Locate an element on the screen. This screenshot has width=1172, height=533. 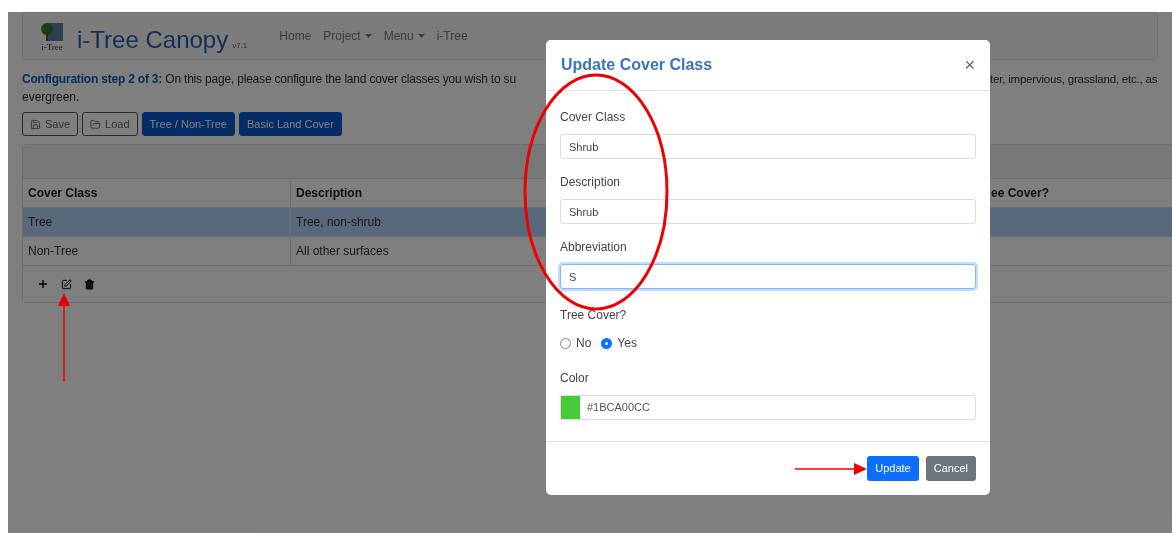
nav-link: Home is located at coordinates (295, 36).